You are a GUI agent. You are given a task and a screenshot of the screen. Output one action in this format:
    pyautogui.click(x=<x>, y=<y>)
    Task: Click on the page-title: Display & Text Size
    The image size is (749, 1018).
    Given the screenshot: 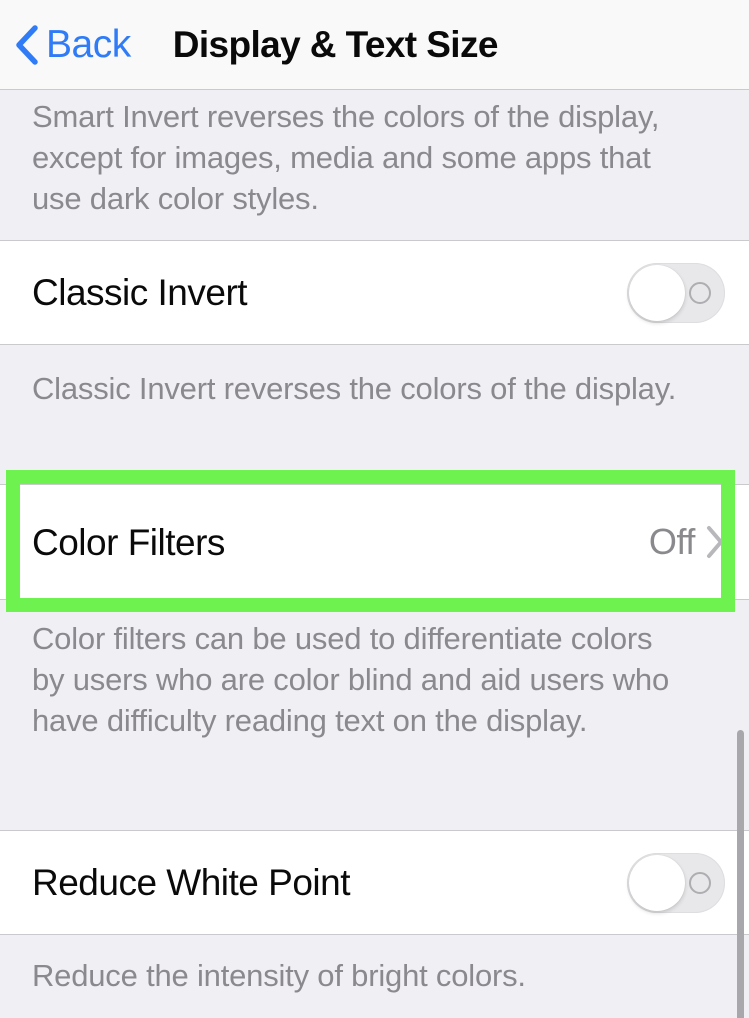 What is the action you would take?
    pyautogui.click(x=335, y=44)
    